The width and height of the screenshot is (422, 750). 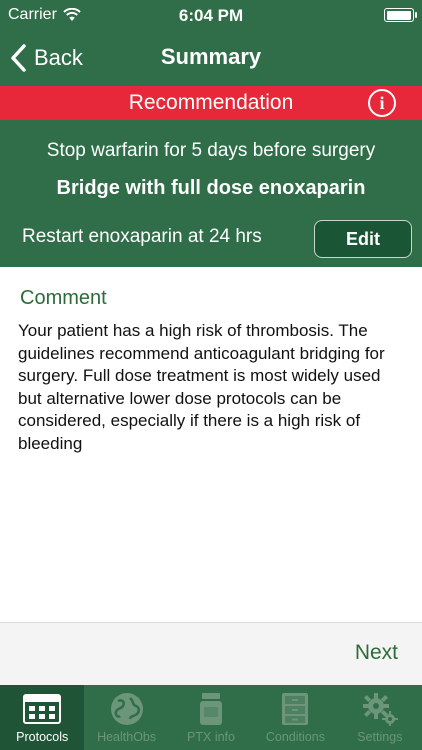 What do you see at coordinates (380, 709) in the screenshot?
I see `gear-icon` at bounding box center [380, 709].